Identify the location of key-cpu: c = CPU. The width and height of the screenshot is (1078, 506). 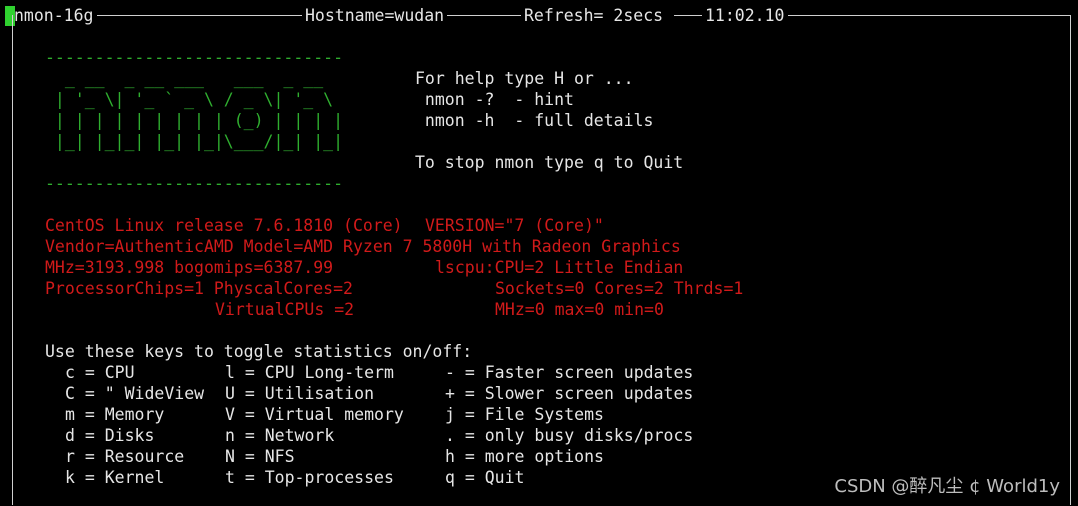
(100, 372).